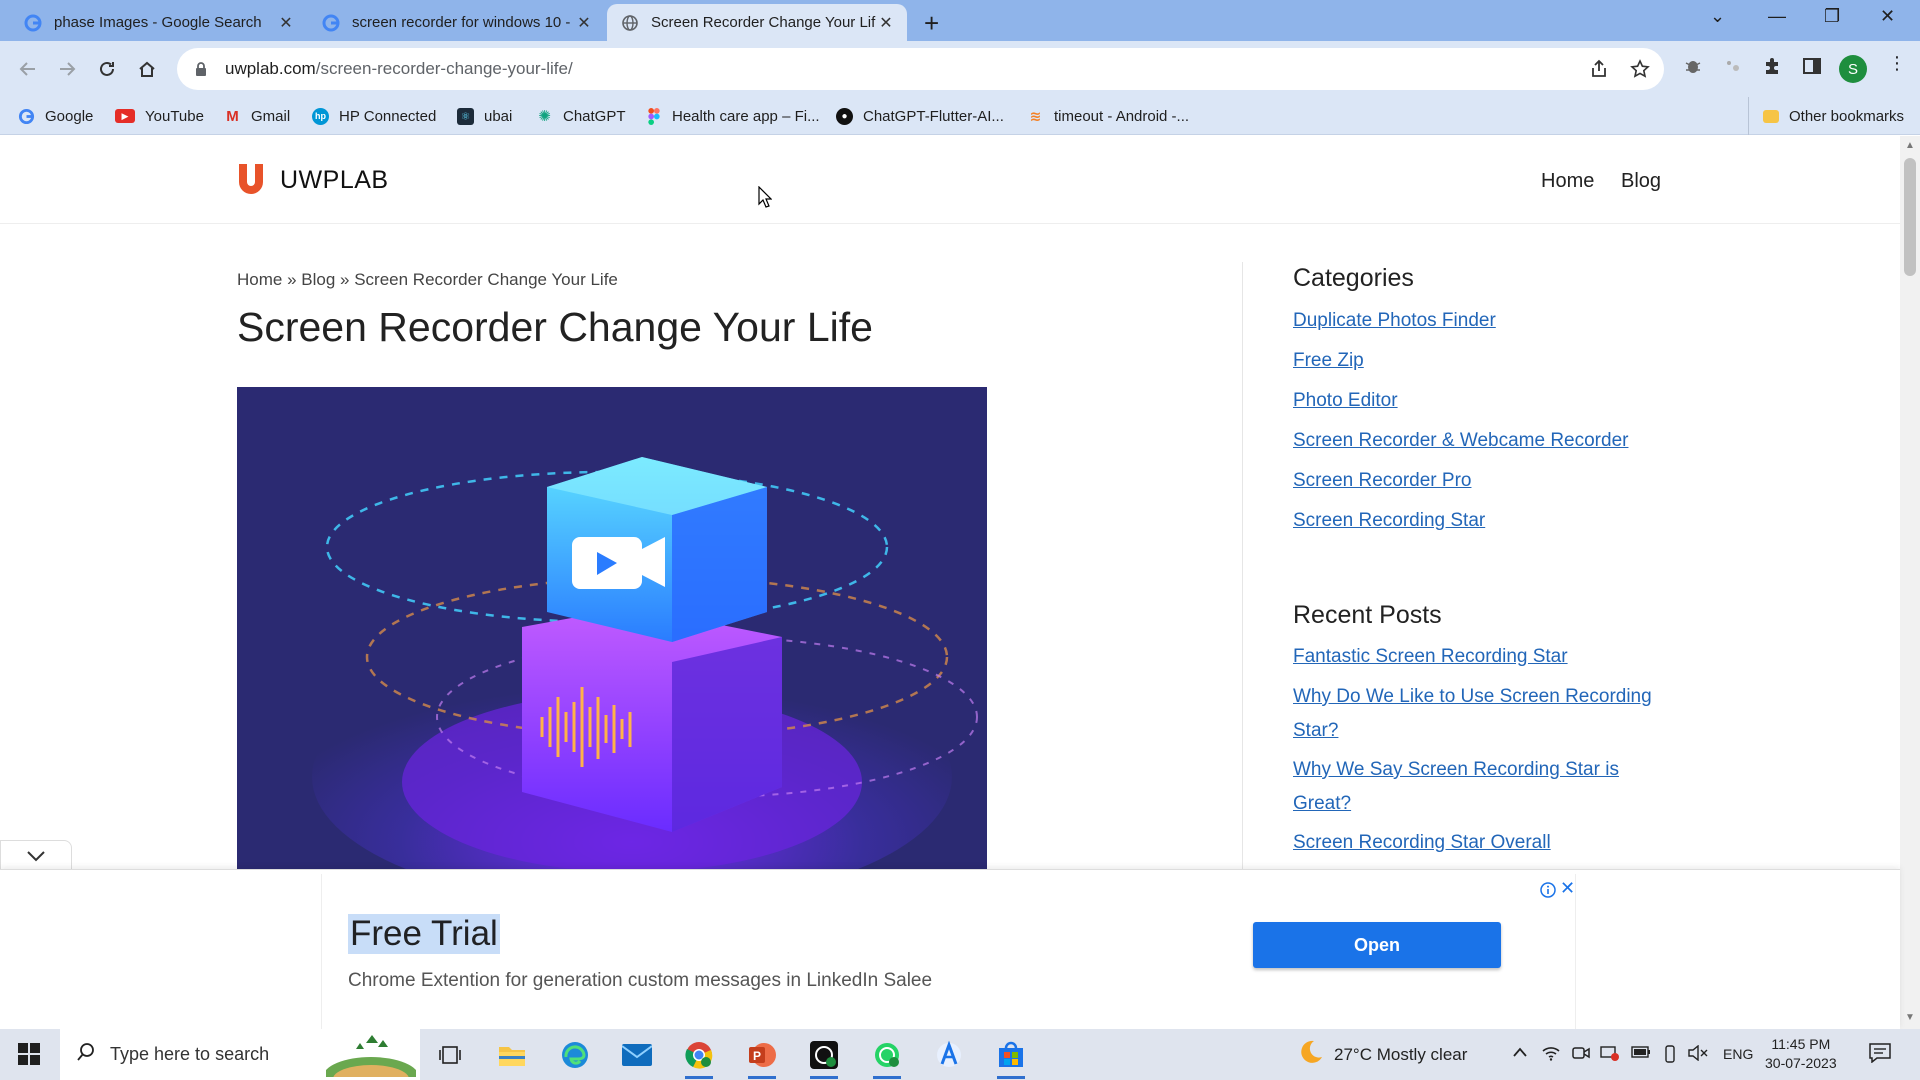  Describe the element at coordinates (1717, 16) in the screenshot. I see `tab-search-icon: ⌄` at that location.